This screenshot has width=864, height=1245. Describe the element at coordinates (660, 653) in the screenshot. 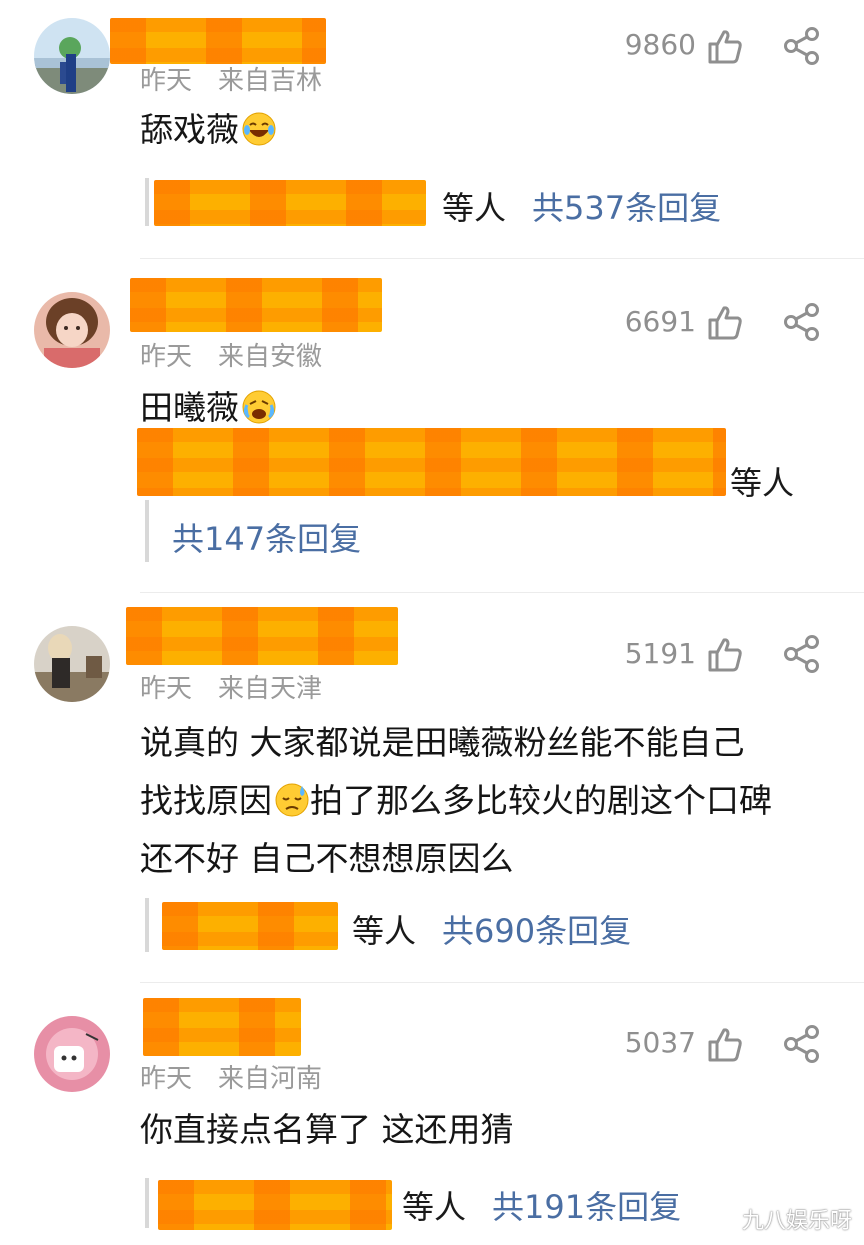

I see `like-count: 5191` at that location.